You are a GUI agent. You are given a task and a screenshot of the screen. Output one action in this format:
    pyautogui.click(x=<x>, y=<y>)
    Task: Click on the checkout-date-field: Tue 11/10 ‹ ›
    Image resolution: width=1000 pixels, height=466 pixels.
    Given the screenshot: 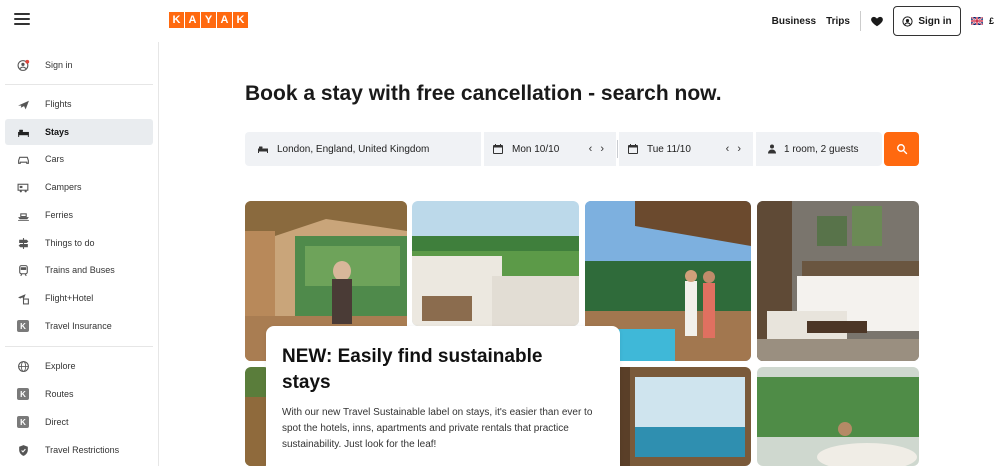 What is the action you would take?
    pyautogui.click(x=686, y=149)
    